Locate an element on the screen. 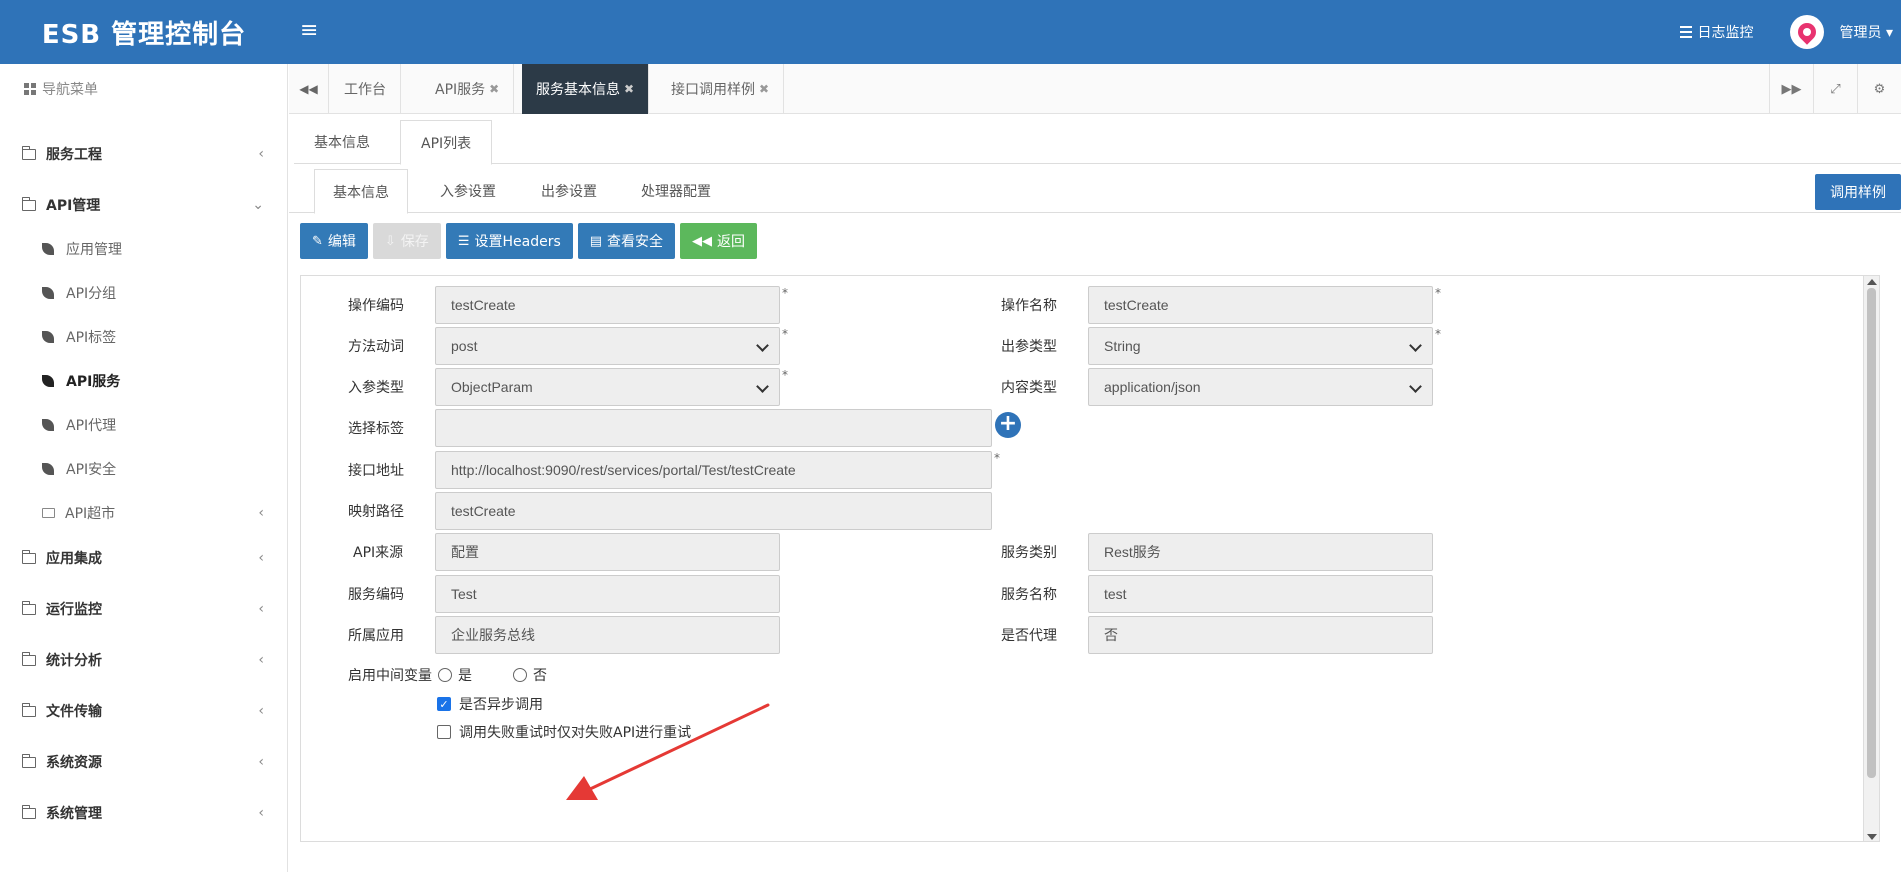  sidebar-item-system-resources: 系统资源 ‹ is located at coordinates (144, 762).